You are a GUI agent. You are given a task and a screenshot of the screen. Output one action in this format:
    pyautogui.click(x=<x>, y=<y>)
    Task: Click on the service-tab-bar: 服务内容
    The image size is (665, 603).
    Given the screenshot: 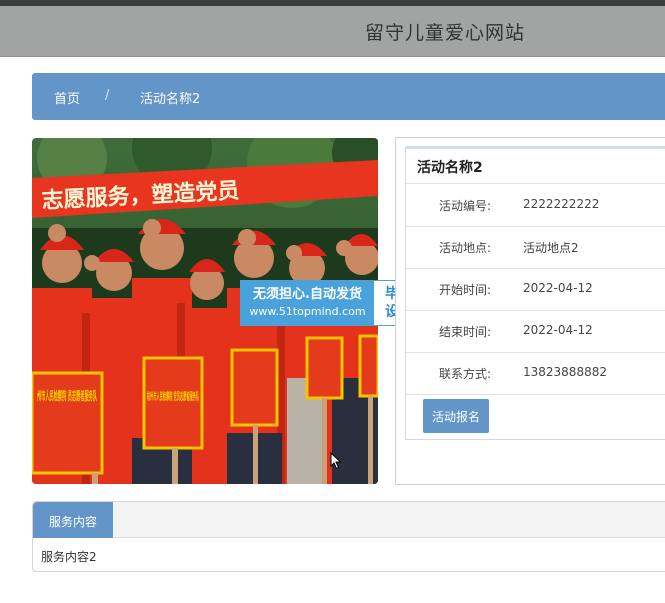 What is the action you would take?
    pyautogui.click(x=349, y=520)
    